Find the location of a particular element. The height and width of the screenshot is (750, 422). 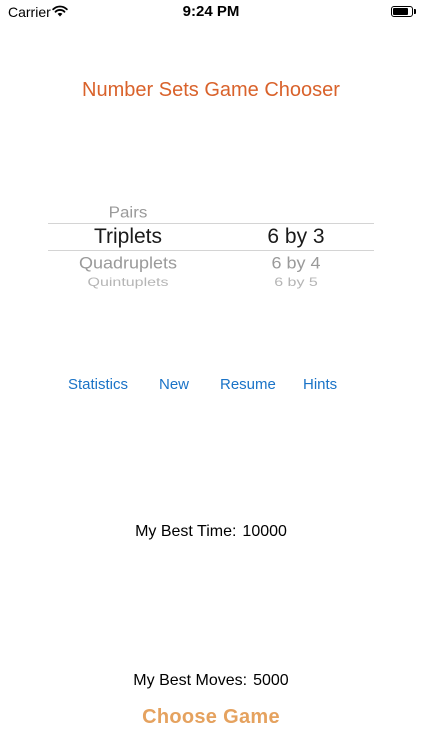

best-moves: My Best Moves: 5000 is located at coordinates (211, 681).